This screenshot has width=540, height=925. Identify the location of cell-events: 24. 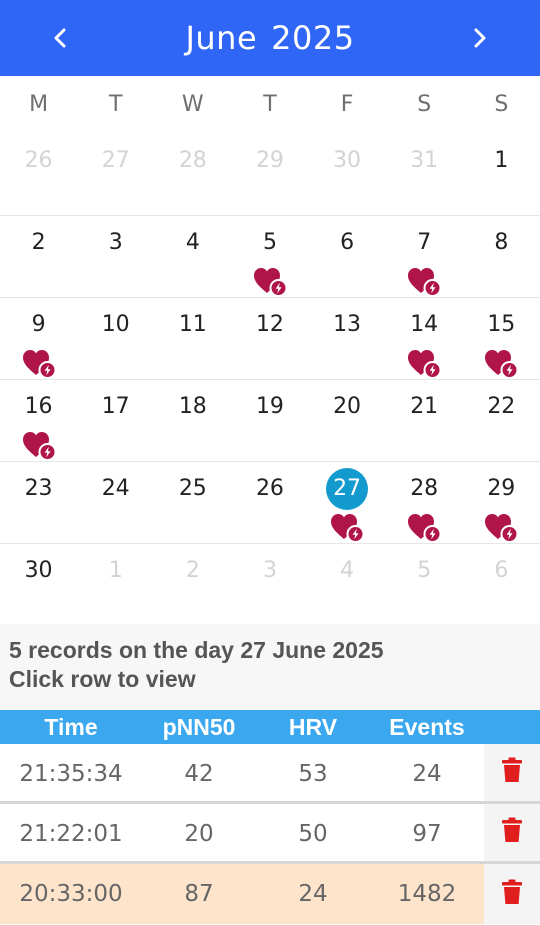
(427, 774).